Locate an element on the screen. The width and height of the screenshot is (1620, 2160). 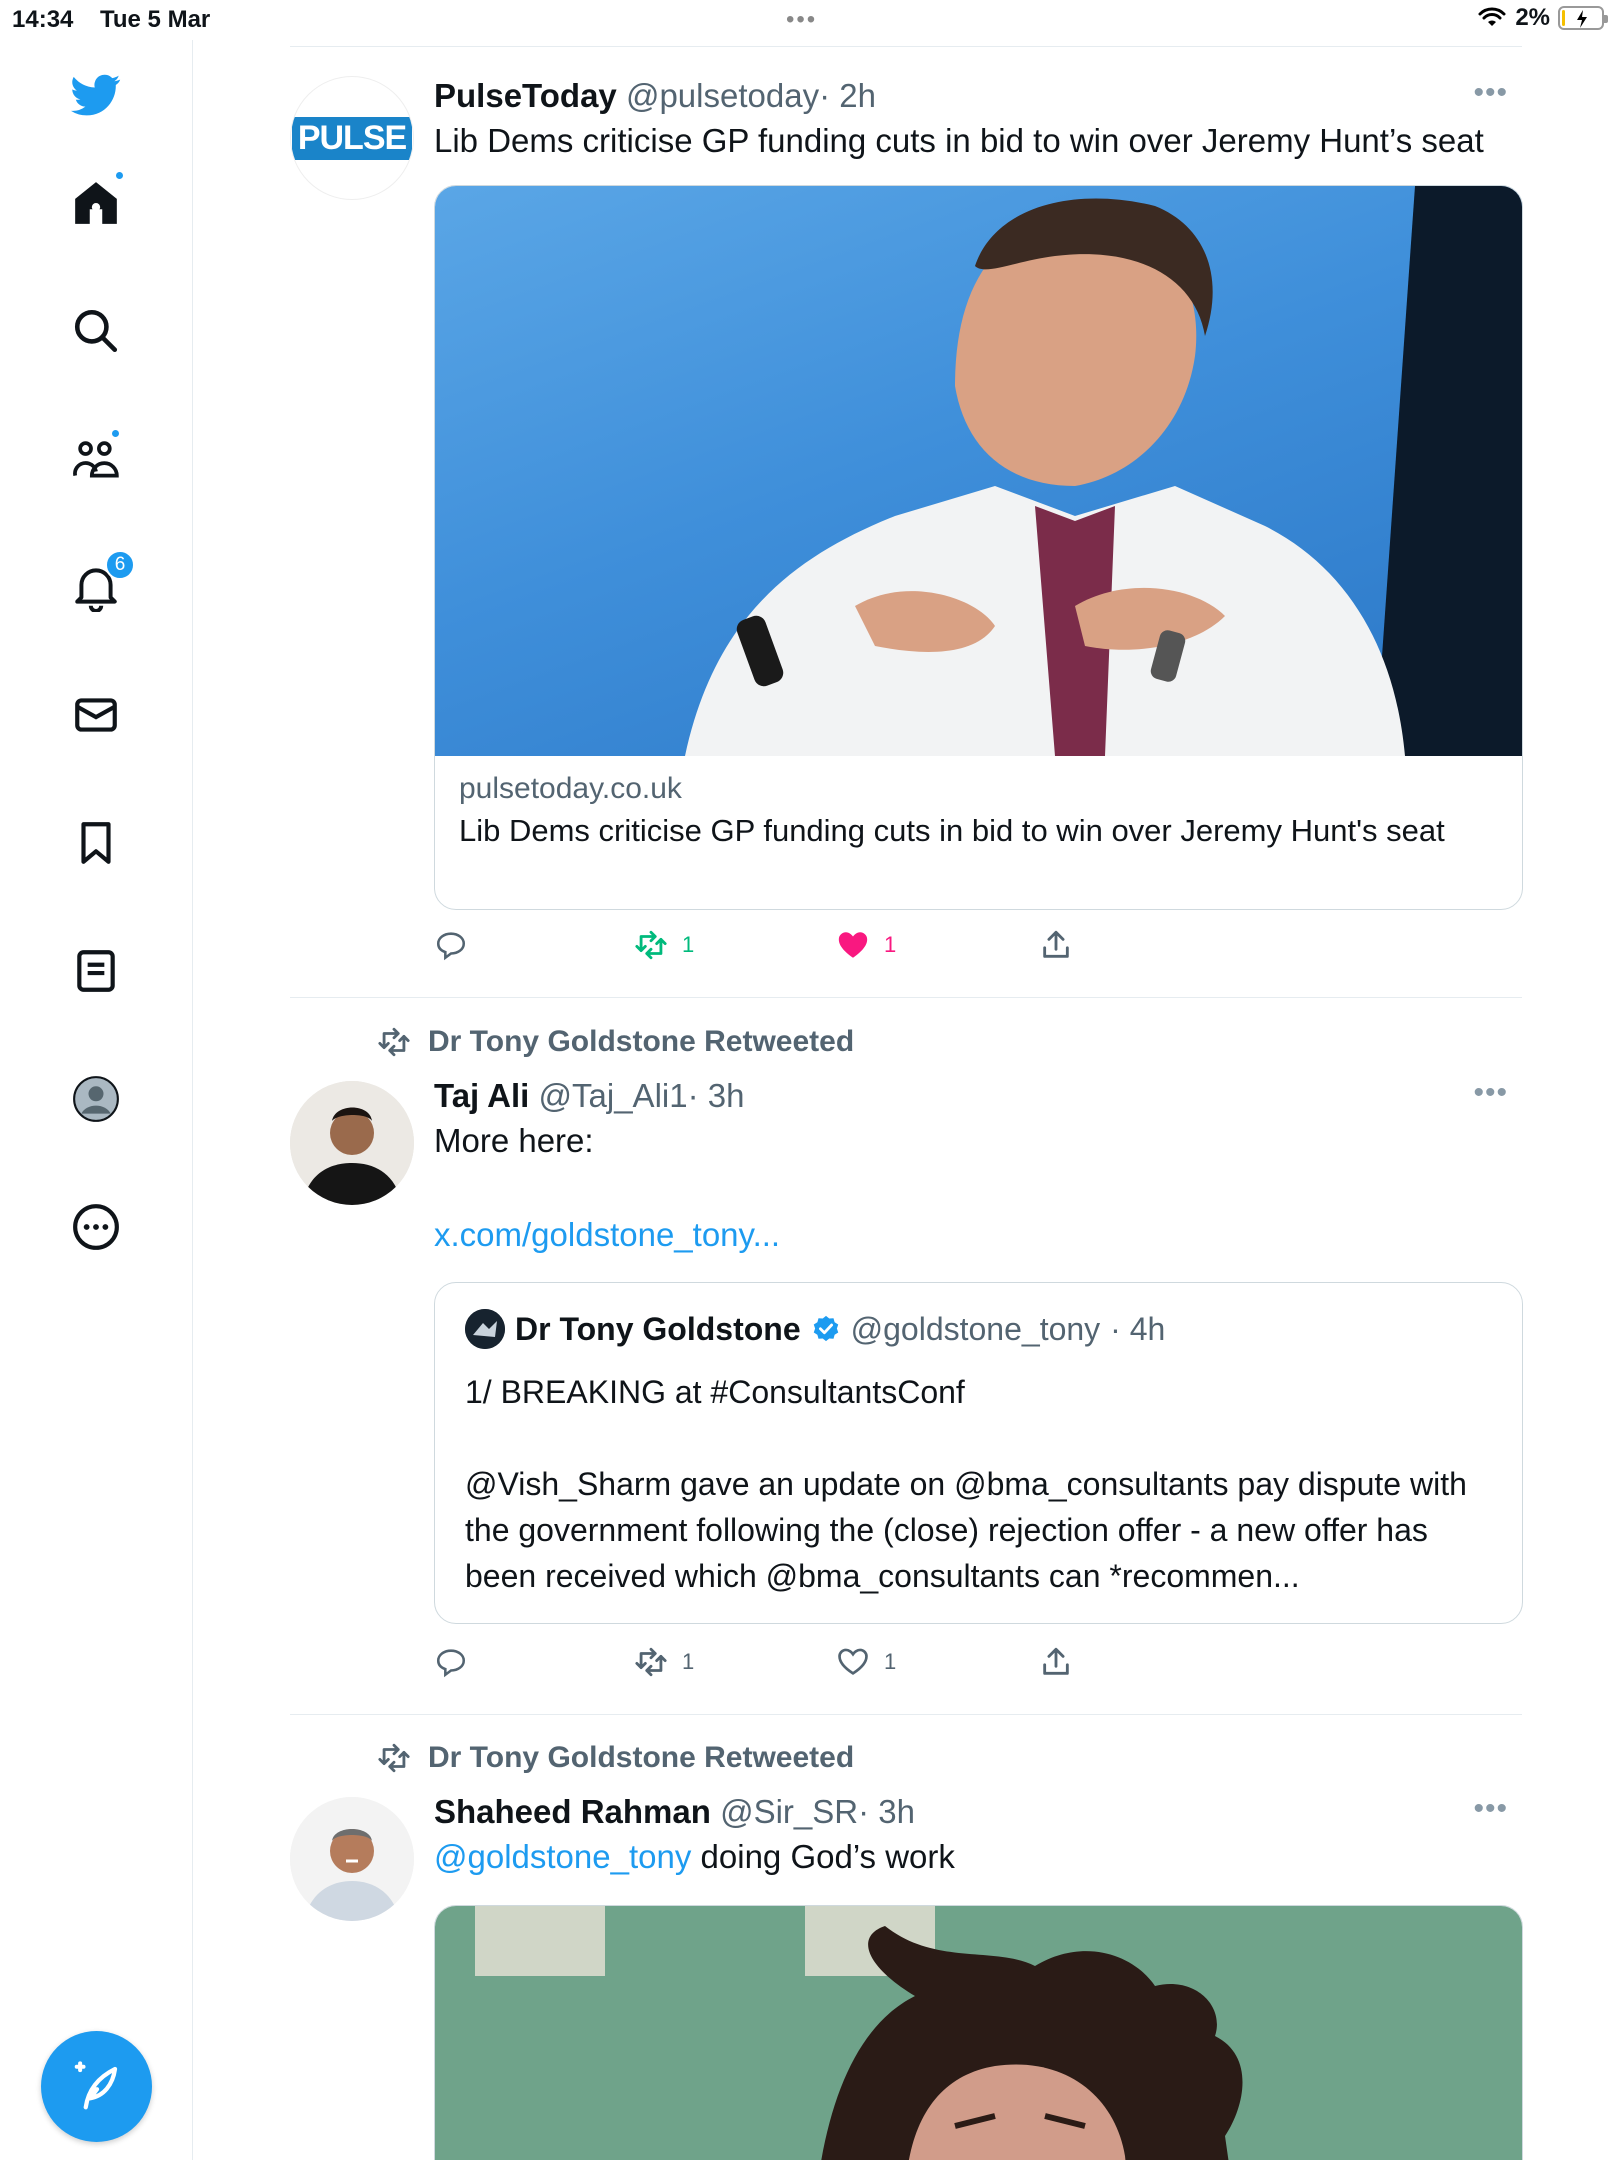
compose-button is located at coordinates (96, 2086).